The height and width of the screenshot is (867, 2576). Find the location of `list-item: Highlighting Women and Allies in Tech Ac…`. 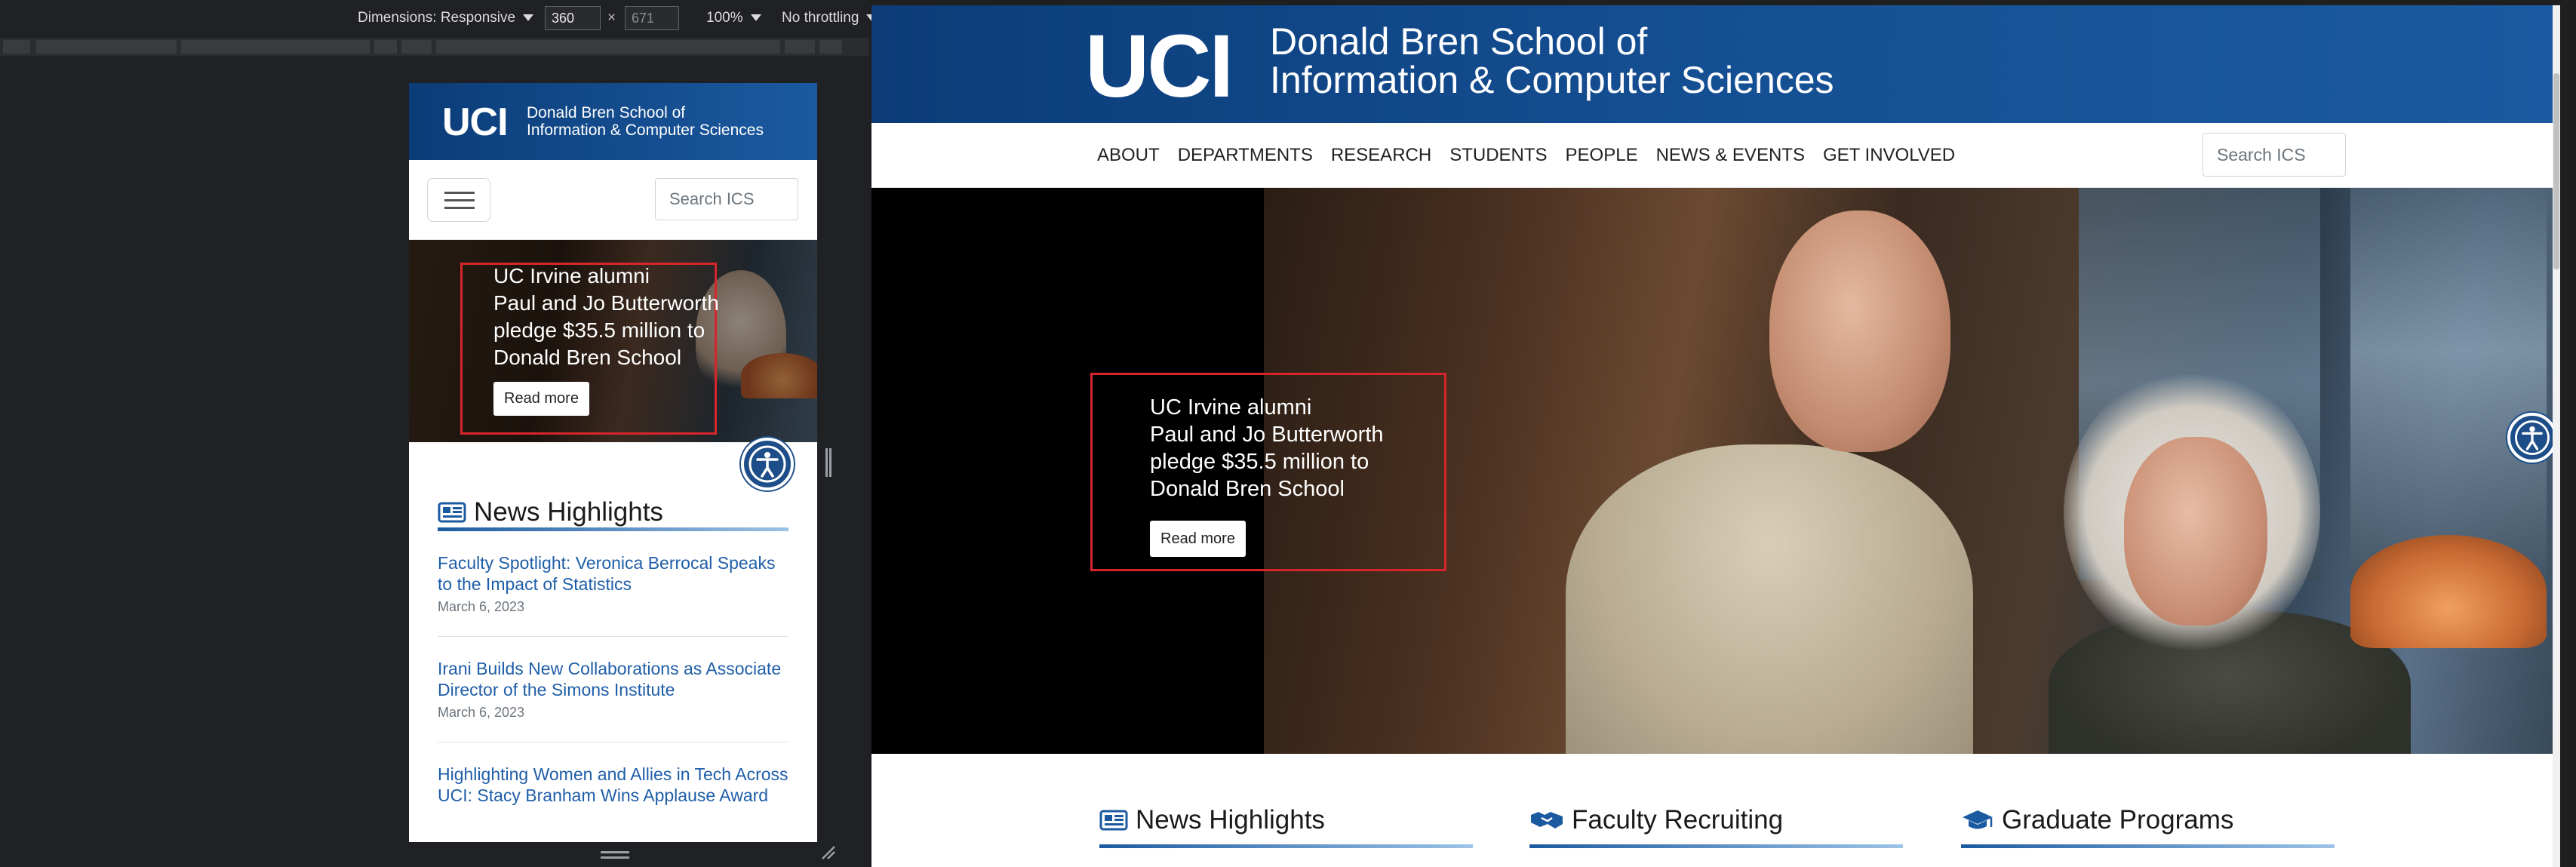

list-item: Highlighting Women and Allies in Tech Ac… is located at coordinates (613, 784).